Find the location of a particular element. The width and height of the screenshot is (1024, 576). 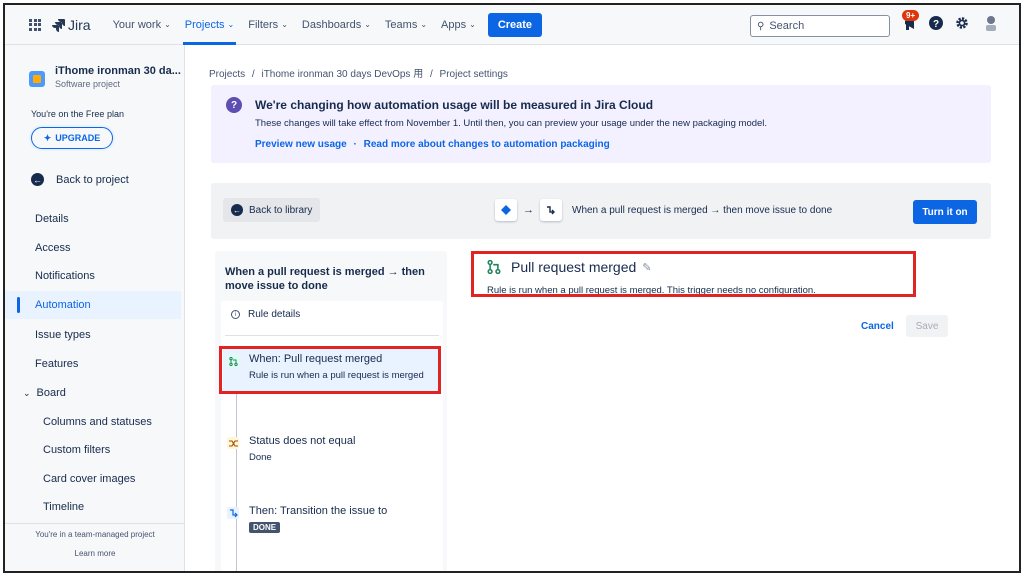

breadcrumb-projects: Projects is located at coordinates (227, 74).